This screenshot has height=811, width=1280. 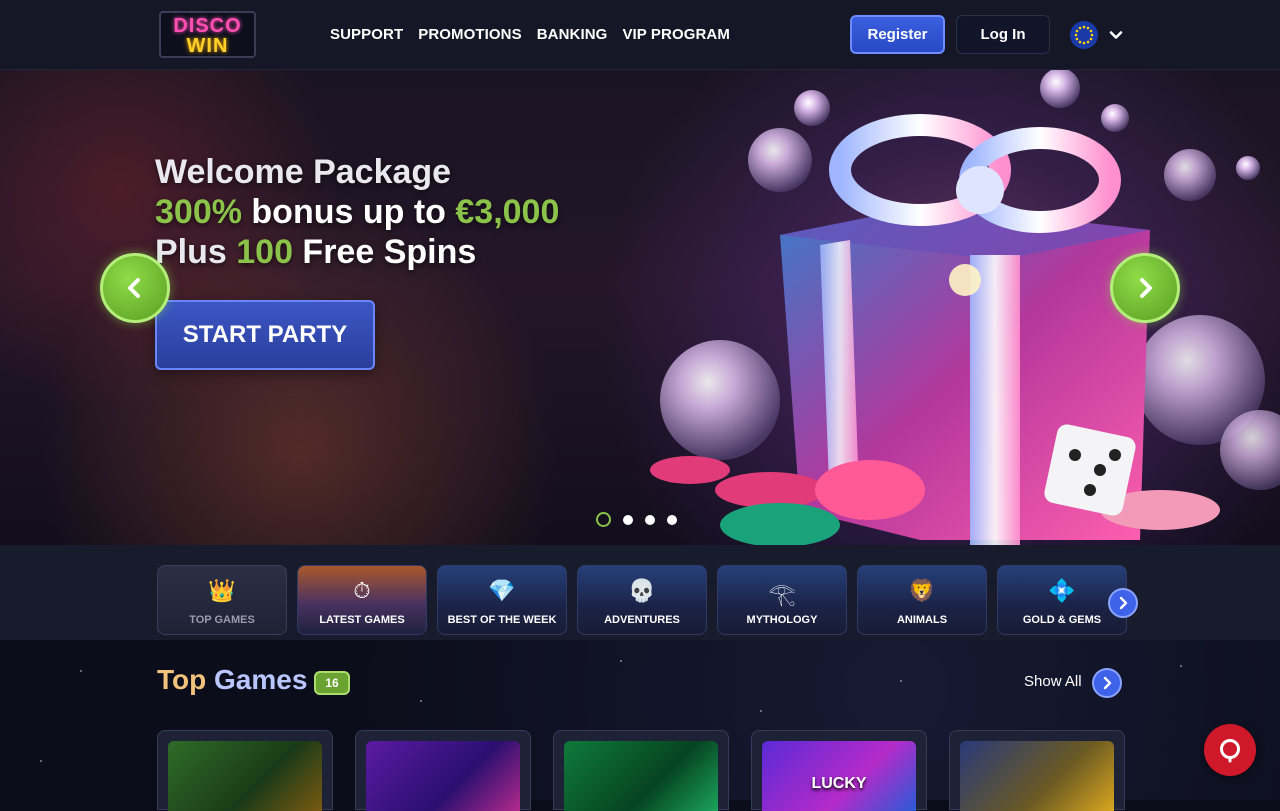 I want to click on hero-bonus-amount: €3,000, so click(x=507, y=212).